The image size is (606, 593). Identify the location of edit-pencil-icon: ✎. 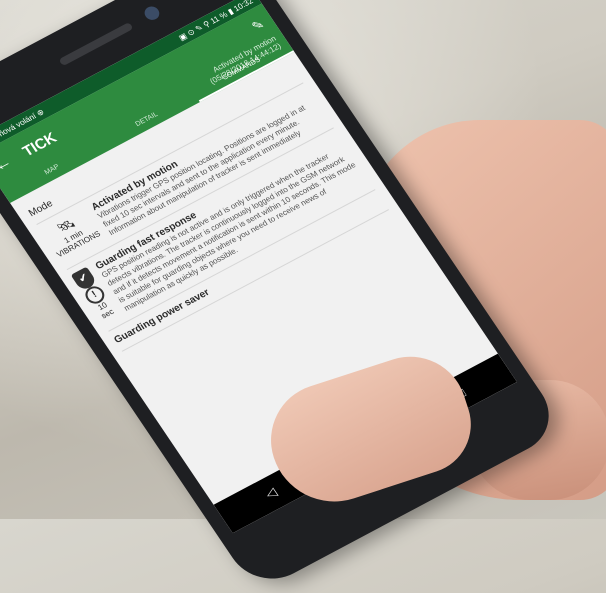
(258, 26).